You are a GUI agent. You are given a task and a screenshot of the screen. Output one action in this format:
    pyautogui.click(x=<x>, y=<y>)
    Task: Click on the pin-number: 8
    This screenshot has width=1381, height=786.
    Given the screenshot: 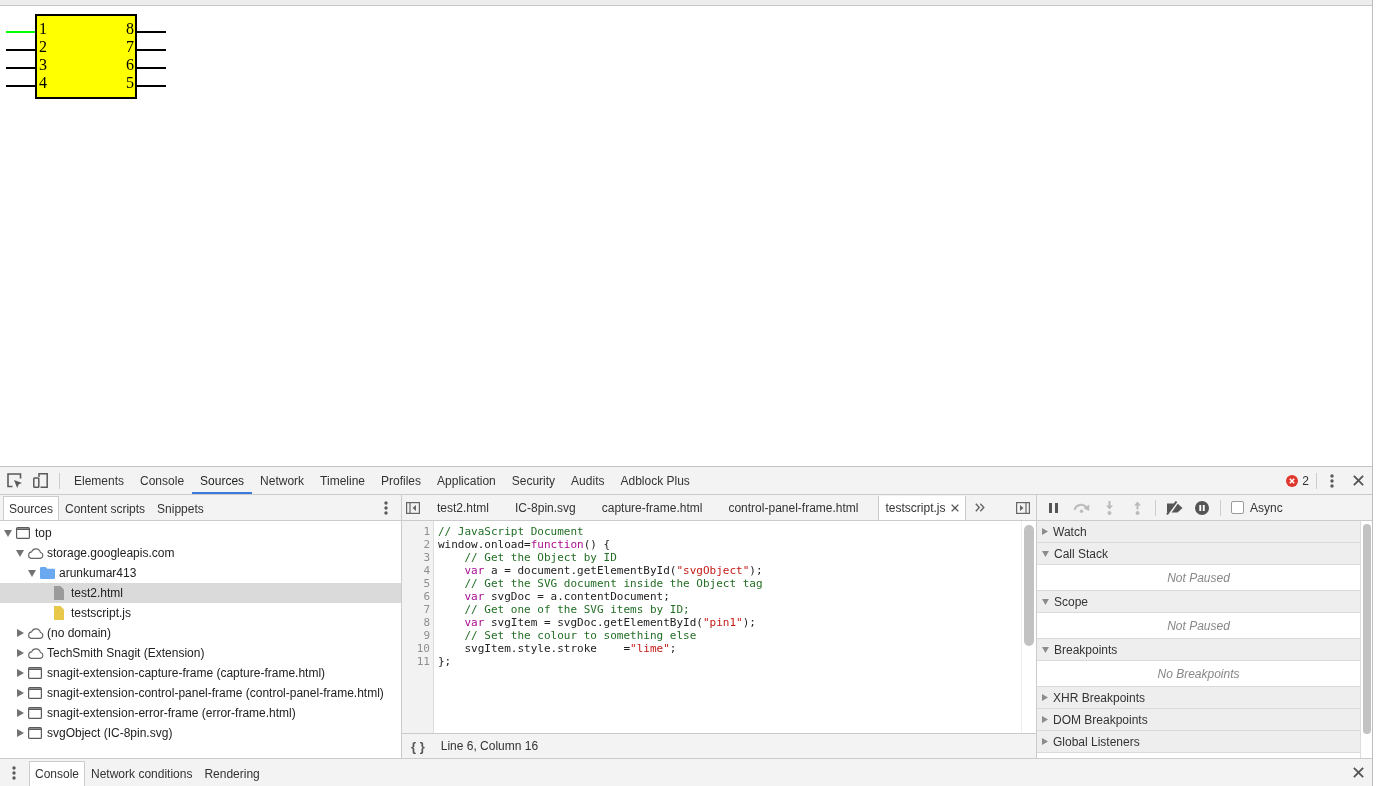 What is the action you would take?
    pyautogui.click(x=130, y=28)
    